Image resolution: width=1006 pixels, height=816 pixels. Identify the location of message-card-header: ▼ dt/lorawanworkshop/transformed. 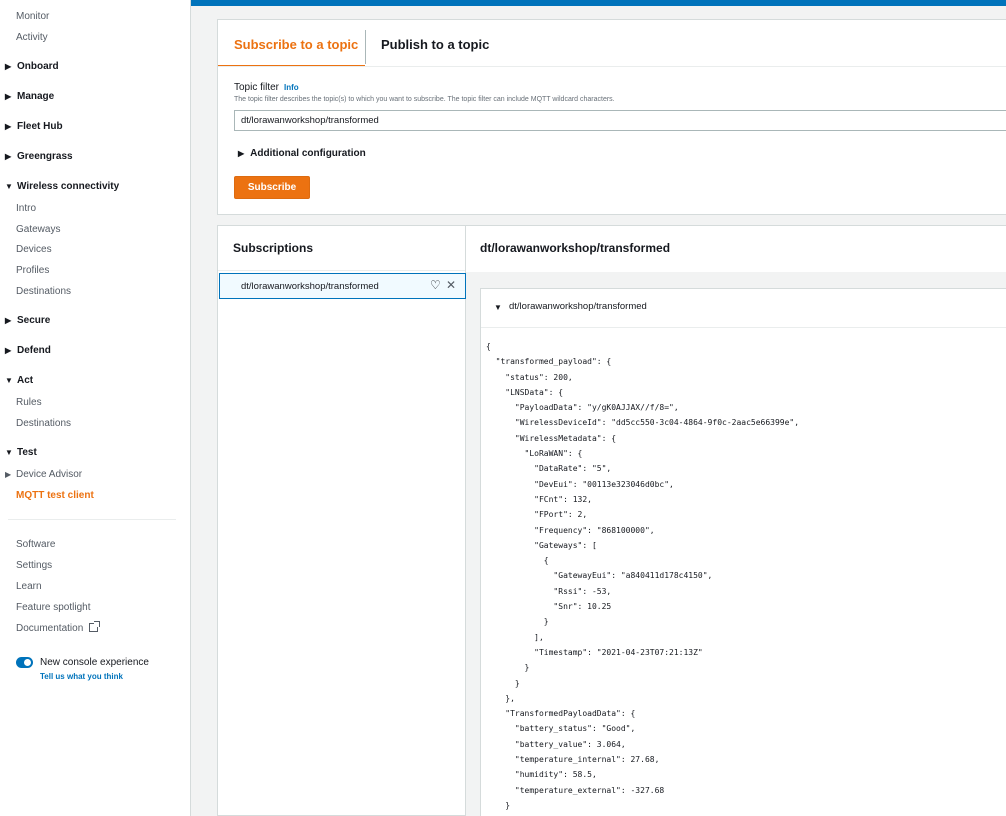
(743, 308).